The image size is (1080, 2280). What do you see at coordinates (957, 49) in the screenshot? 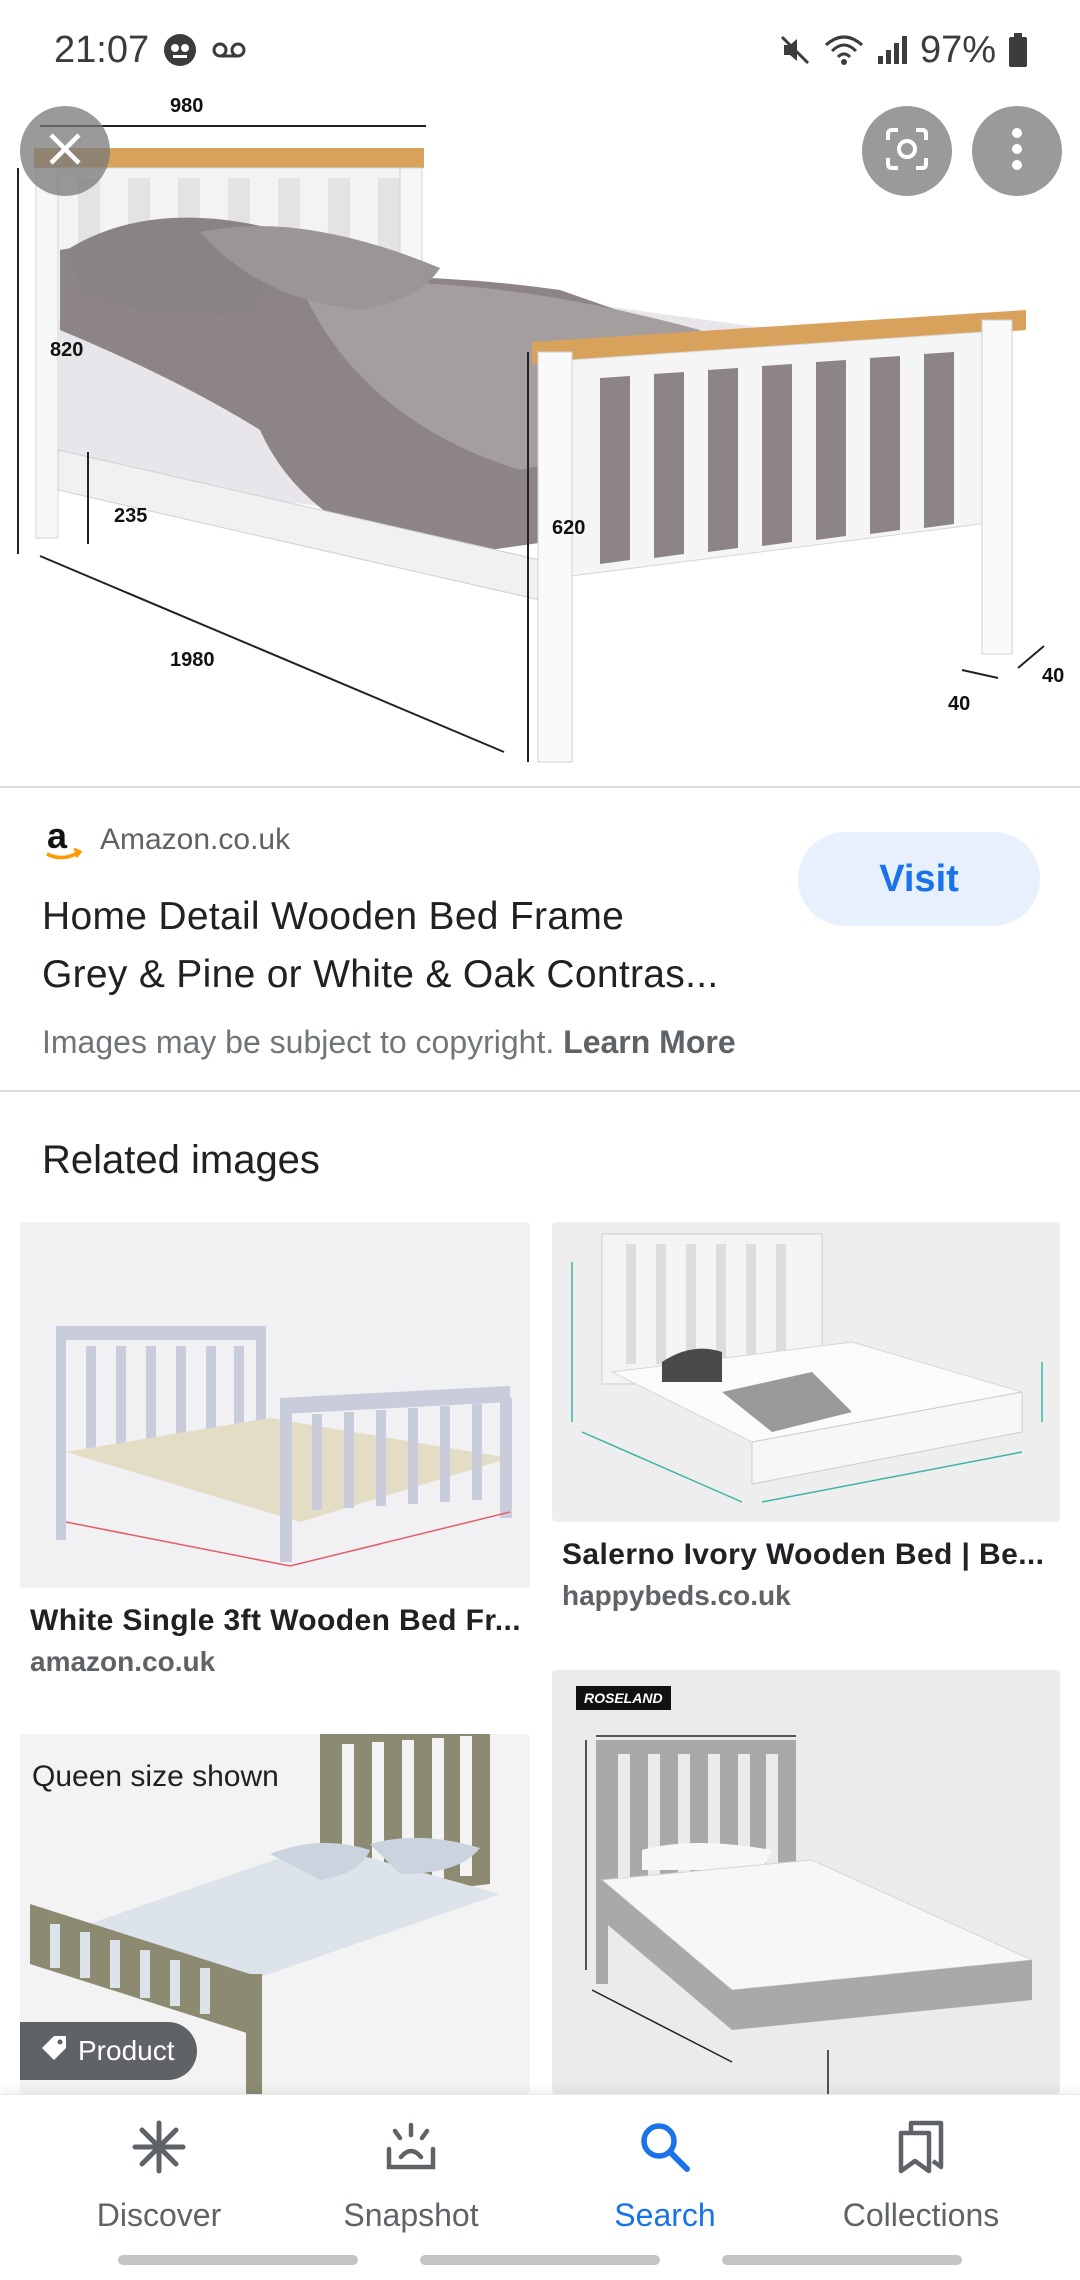
I see `battery-percent: 97%` at bounding box center [957, 49].